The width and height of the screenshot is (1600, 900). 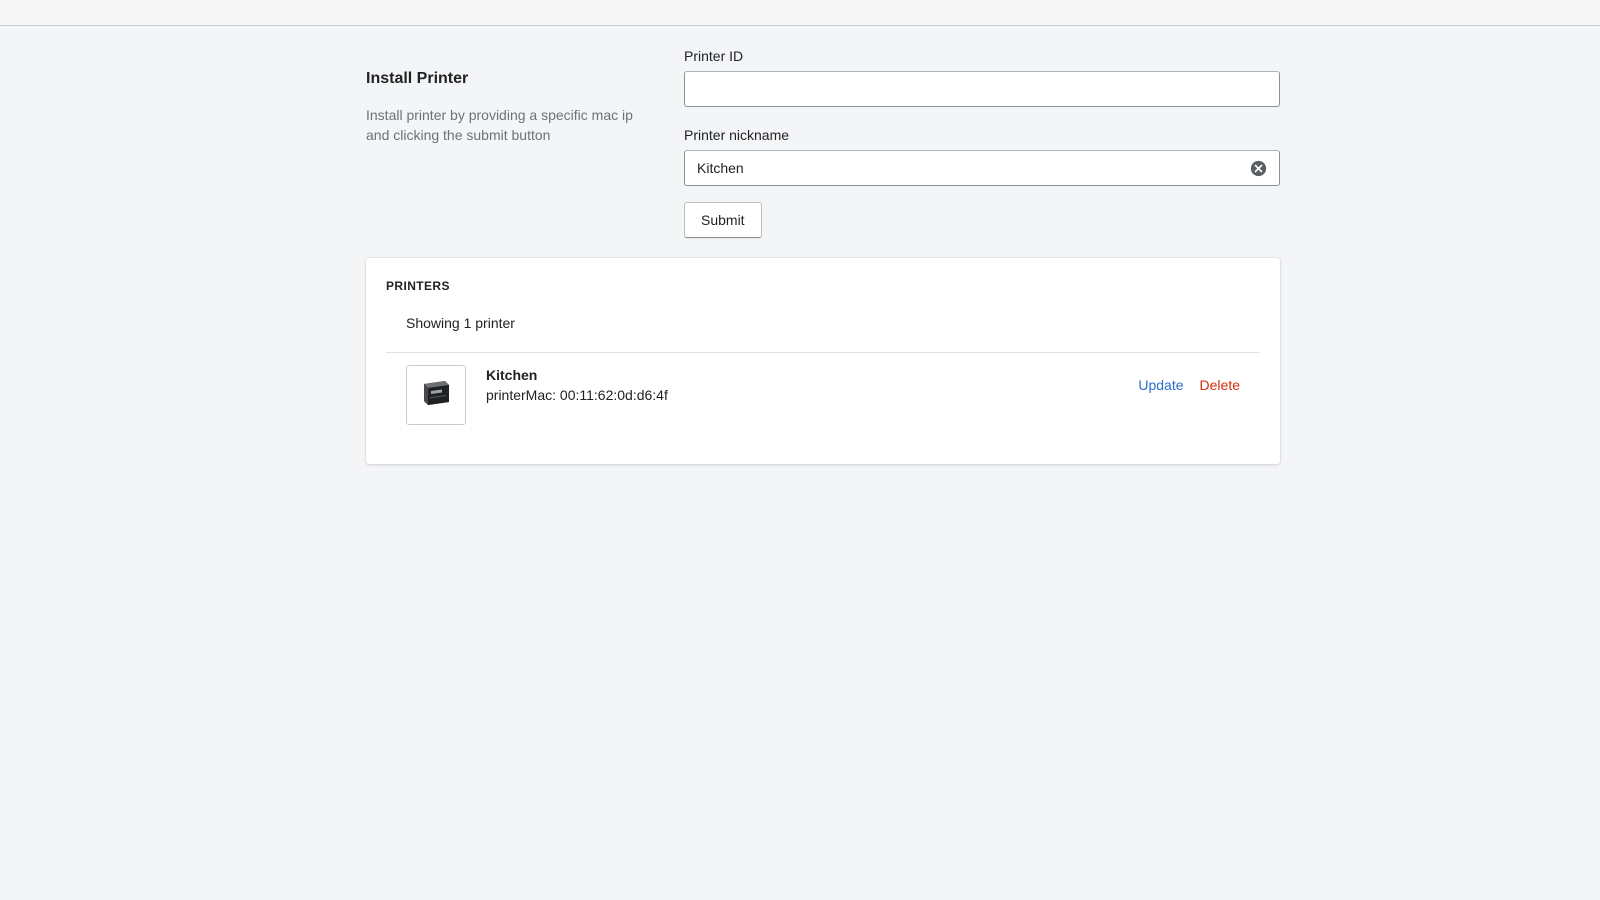 I want to click on printer-thumbnail, so click(x=436, y=395).